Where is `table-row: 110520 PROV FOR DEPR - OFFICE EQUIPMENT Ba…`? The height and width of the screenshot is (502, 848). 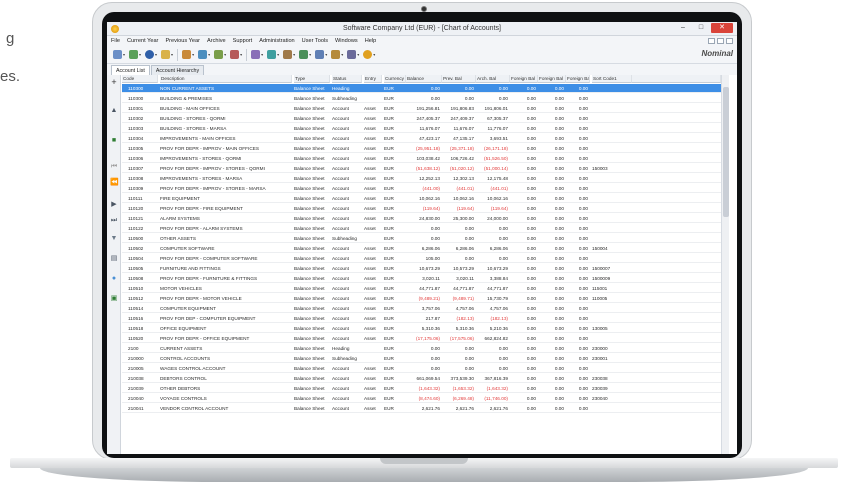
table-row: 110520 PROV FOR DEPR - OFFICE EQUIPMENT Ba… is located at coordinates (421, 338).